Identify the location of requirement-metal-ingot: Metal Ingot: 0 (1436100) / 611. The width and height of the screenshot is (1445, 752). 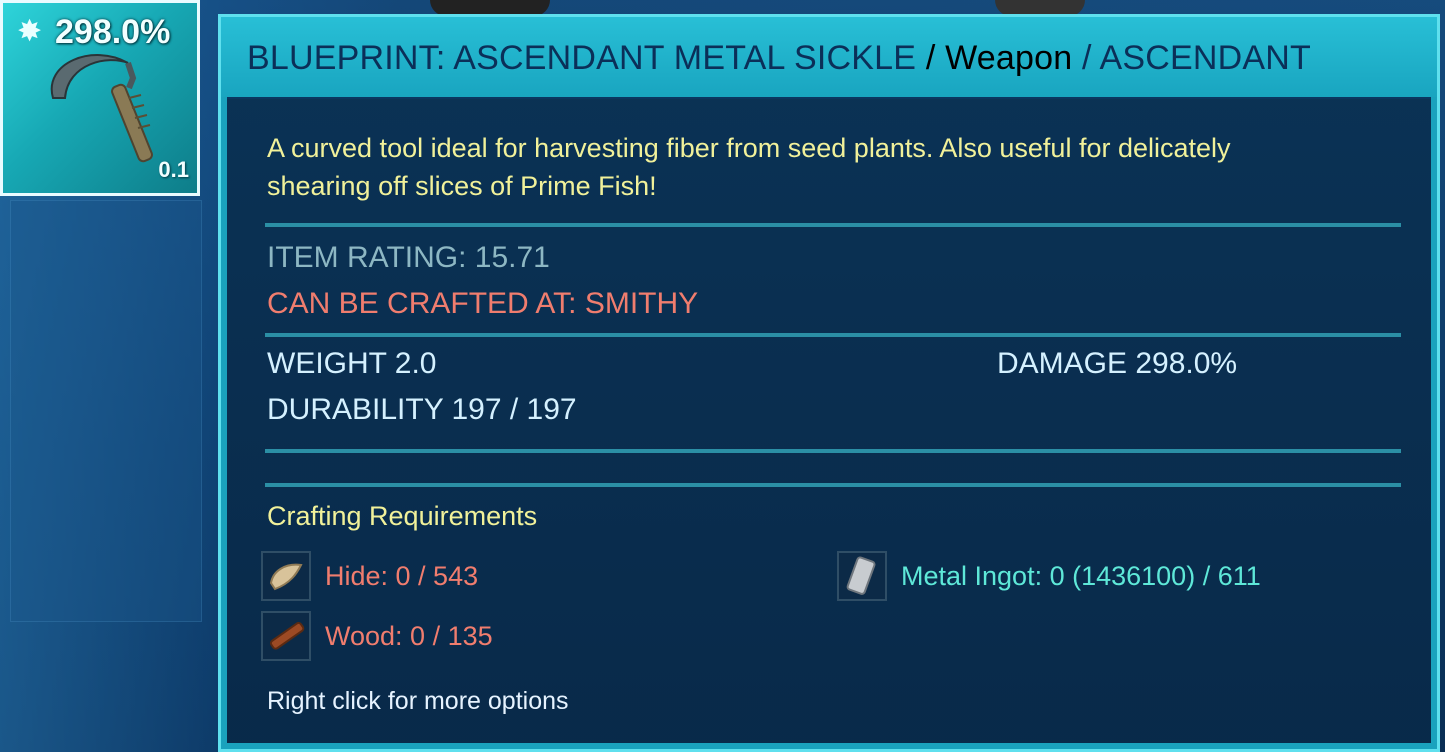
(1049, 576).